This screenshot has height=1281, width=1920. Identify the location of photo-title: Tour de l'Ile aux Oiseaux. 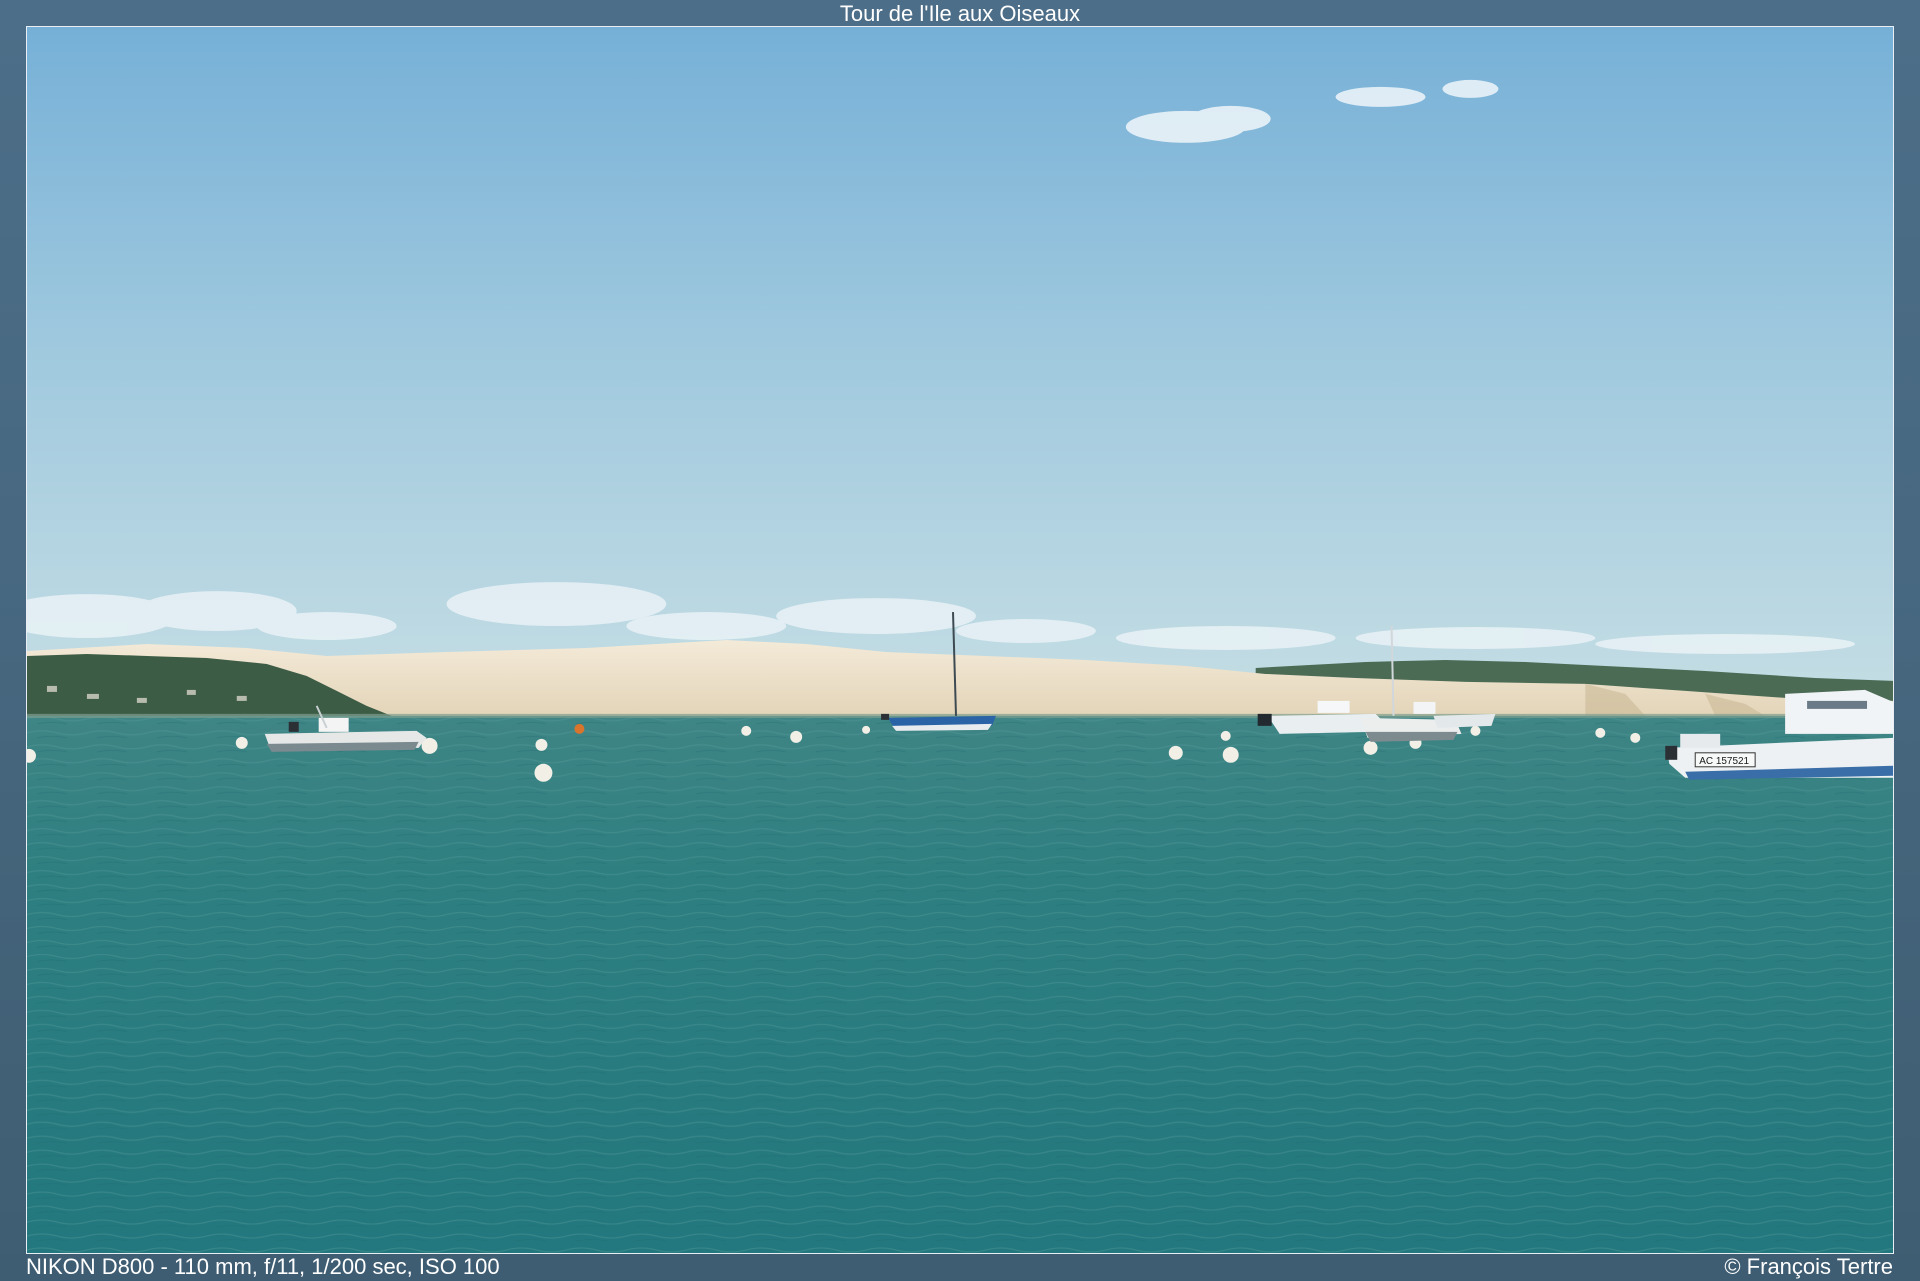
(960, 13).